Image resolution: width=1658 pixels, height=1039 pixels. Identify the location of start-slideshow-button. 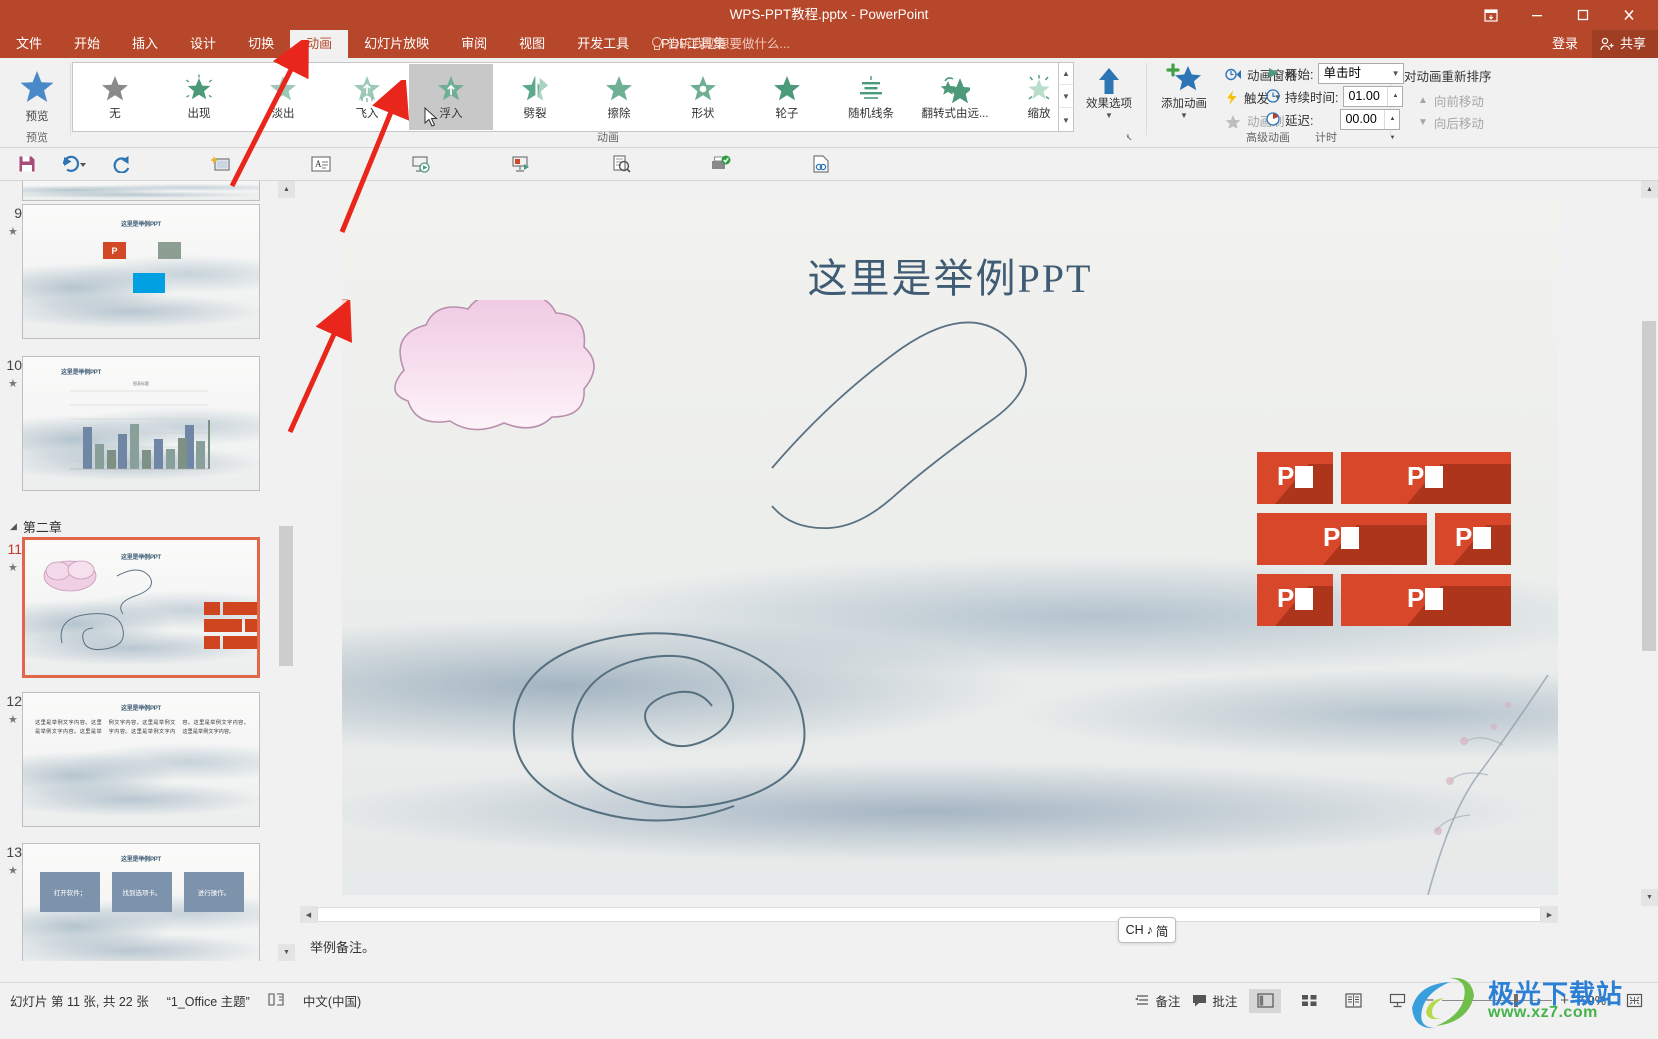
(421, 164).